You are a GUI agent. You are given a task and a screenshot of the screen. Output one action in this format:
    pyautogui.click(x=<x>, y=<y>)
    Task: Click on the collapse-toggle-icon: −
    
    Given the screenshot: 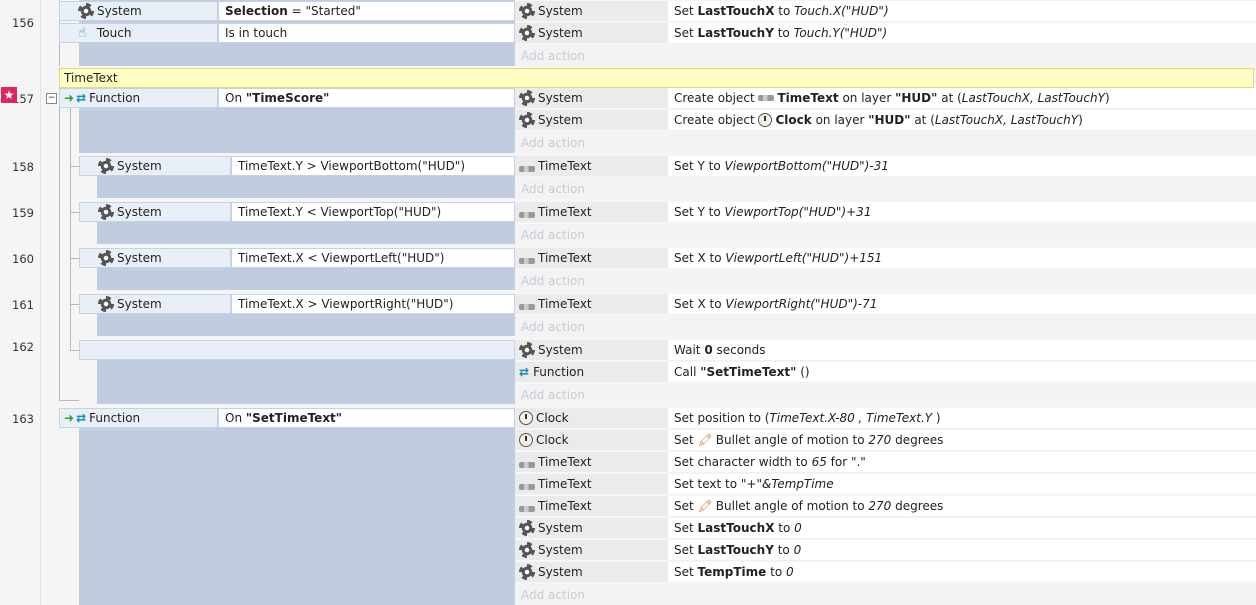 What is the action you would take?
    pyautogui.click(x=51, y=98)
    